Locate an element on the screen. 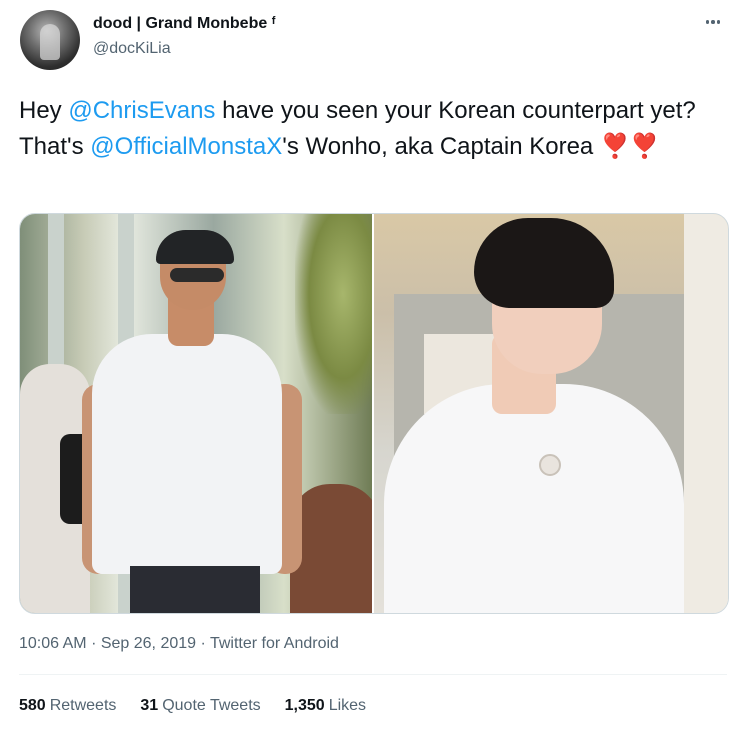  mention-officialmonstax: @OfficialMonstaX is located at coordinates (186, 146).